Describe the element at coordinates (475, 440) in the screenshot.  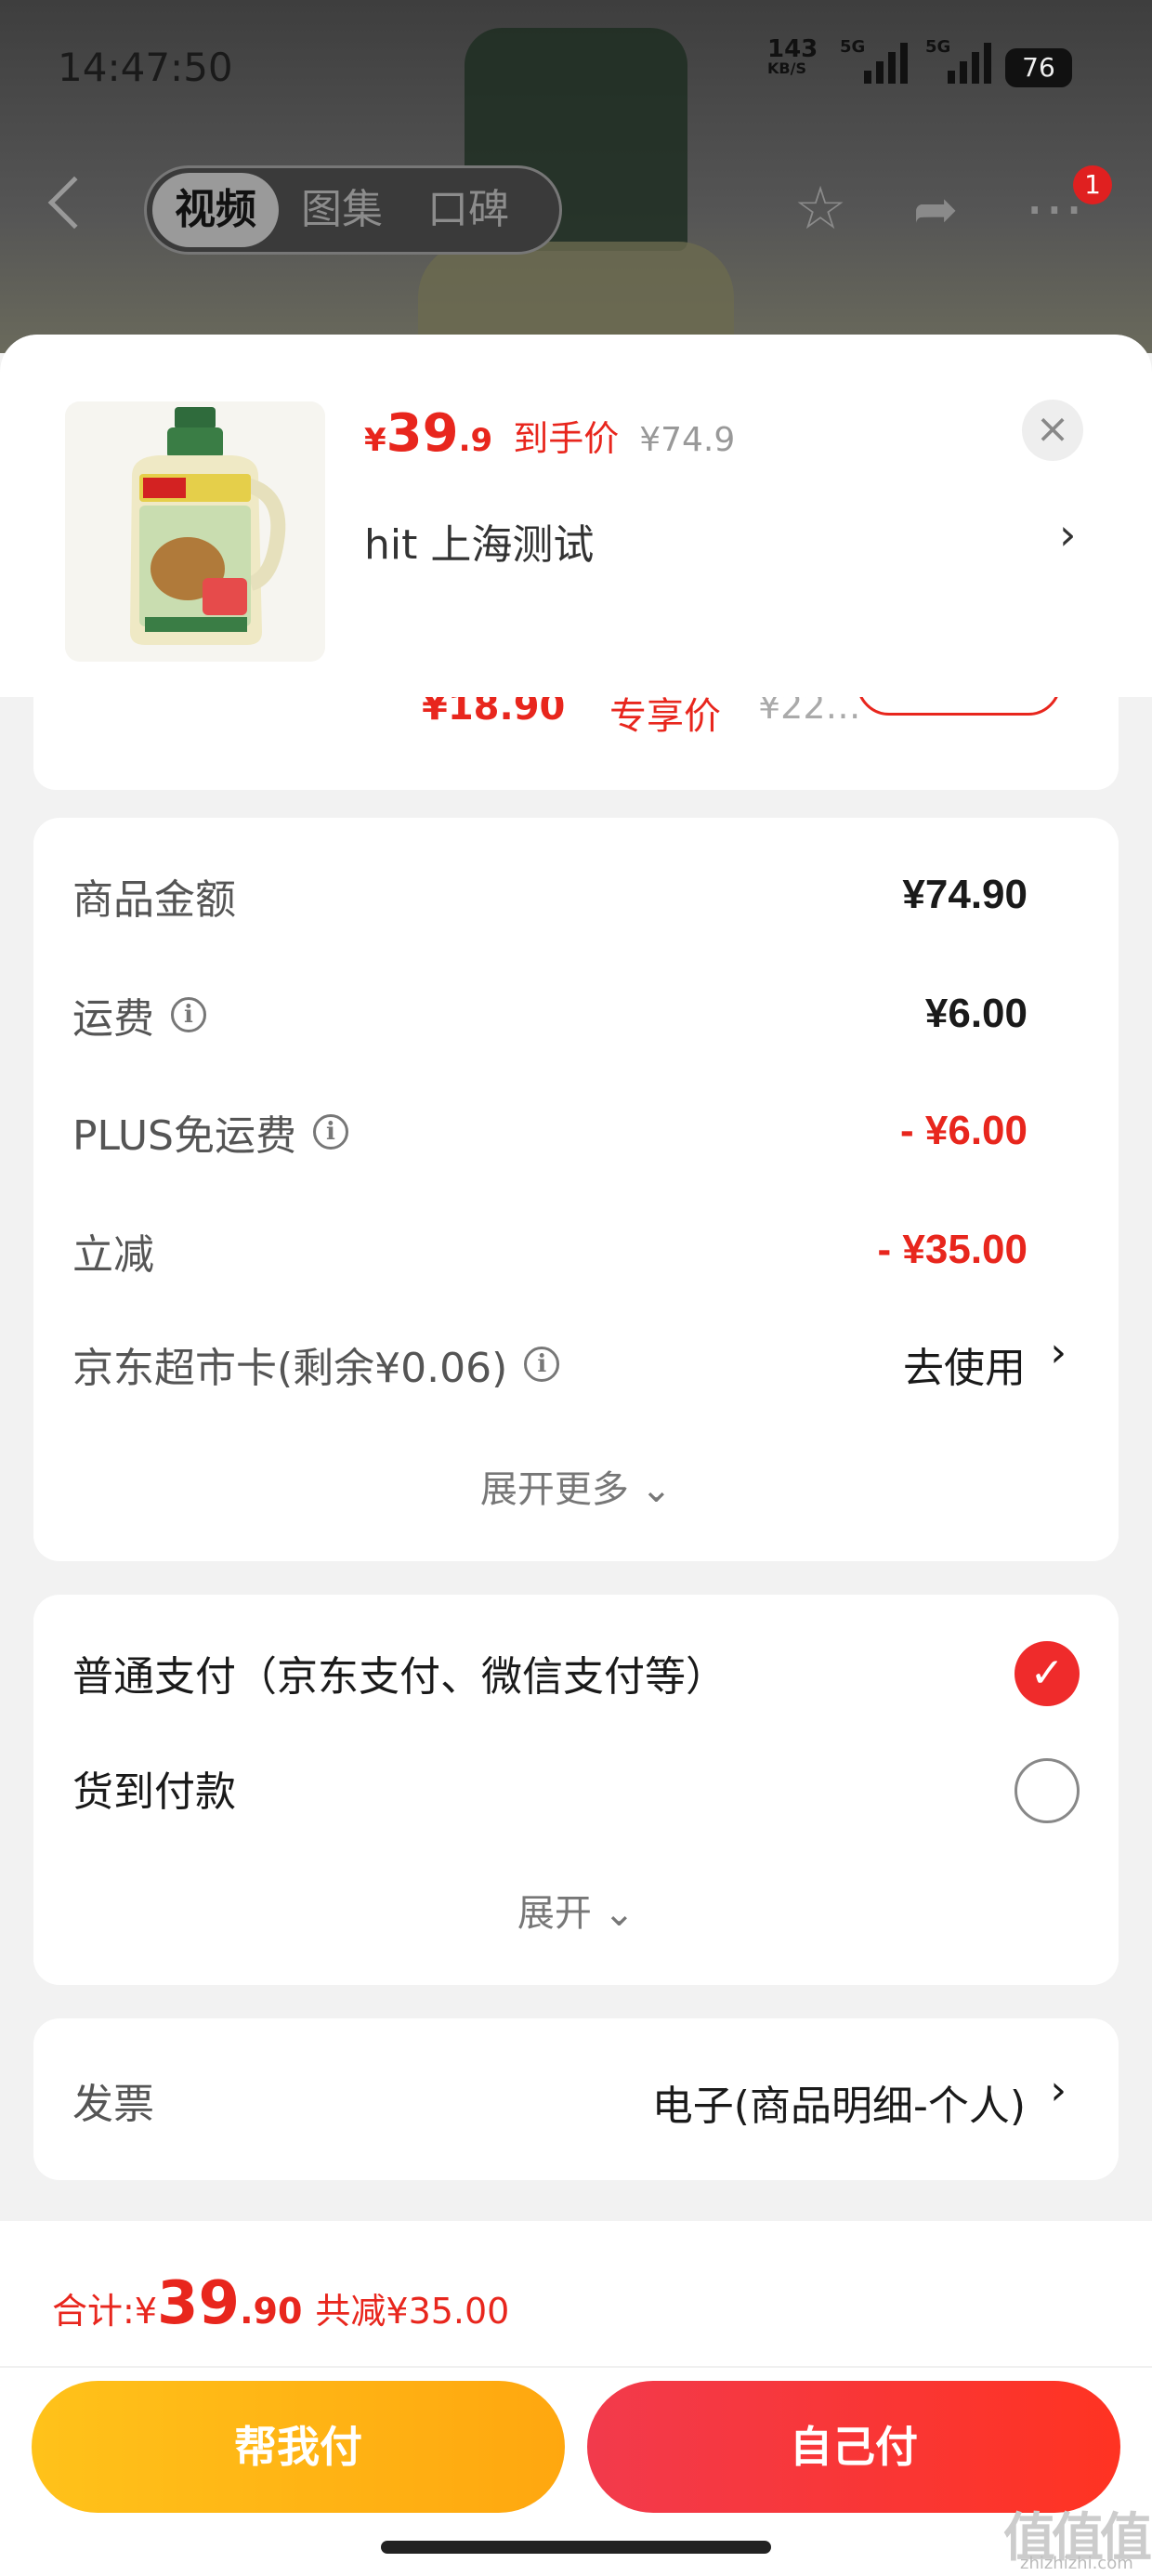
I see `final-price-dec: .9` at that location.